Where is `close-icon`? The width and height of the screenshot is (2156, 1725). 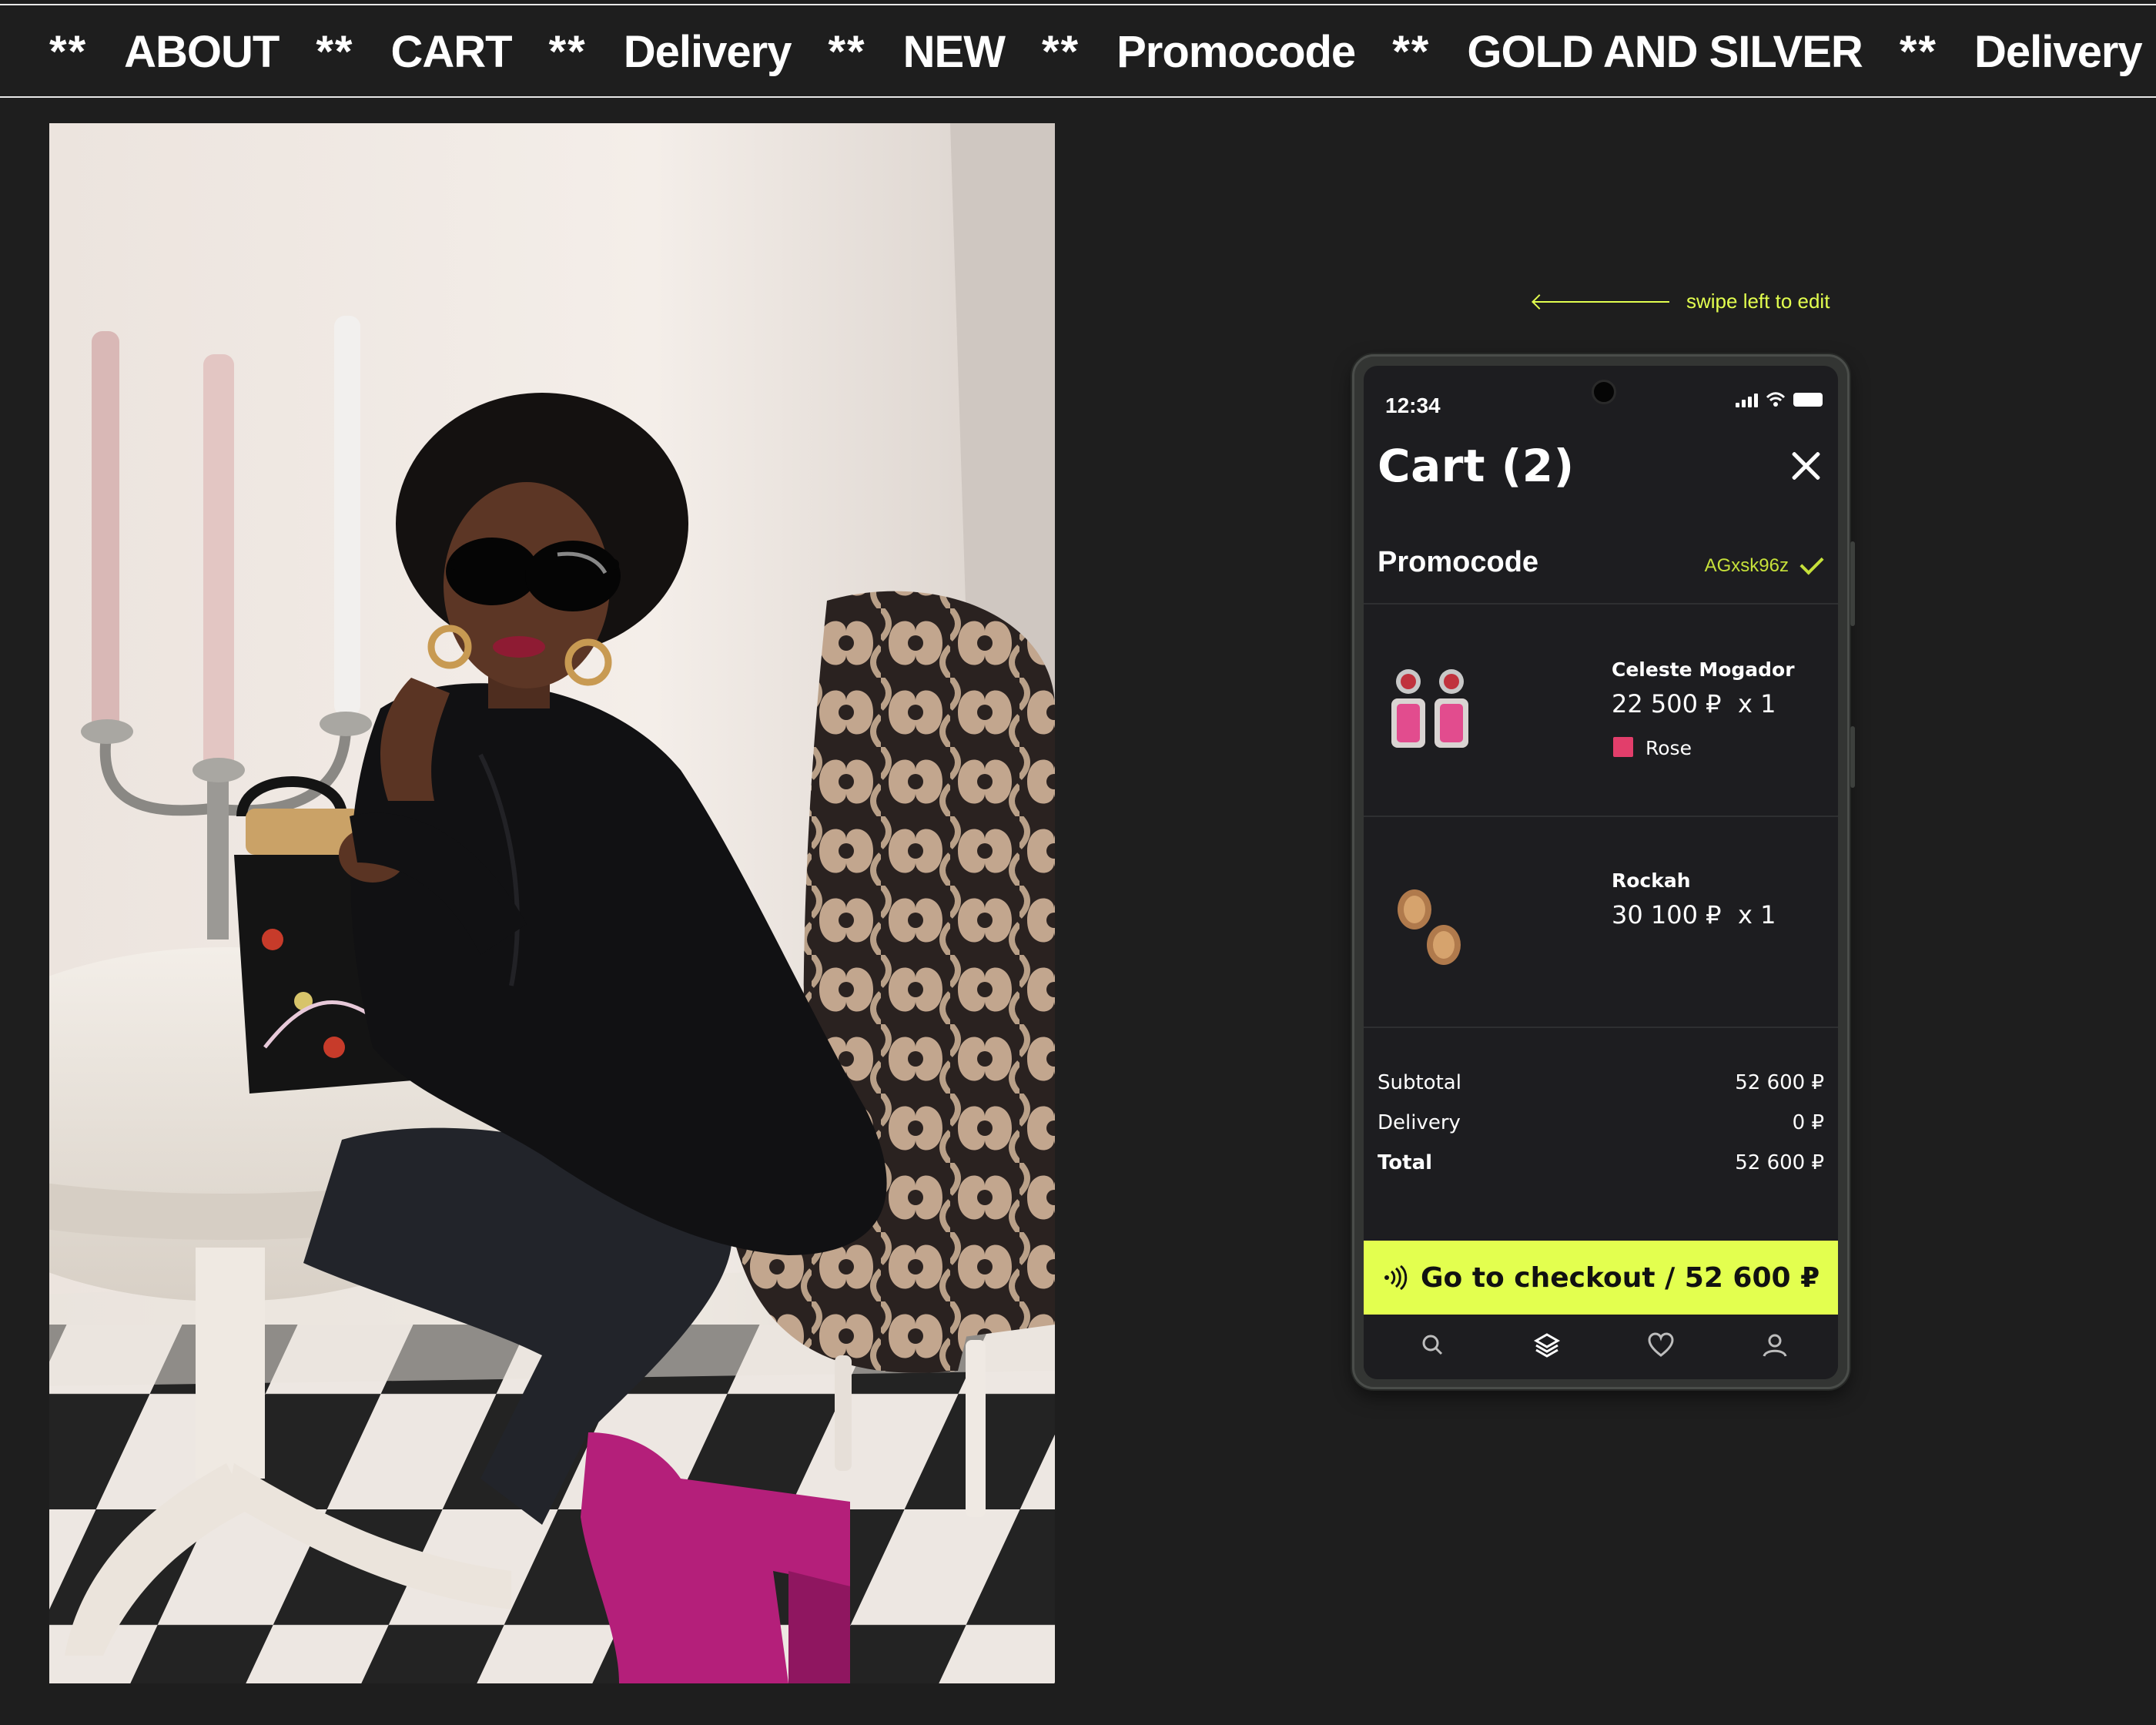 close-icon is located at coordinates (1805, 466).